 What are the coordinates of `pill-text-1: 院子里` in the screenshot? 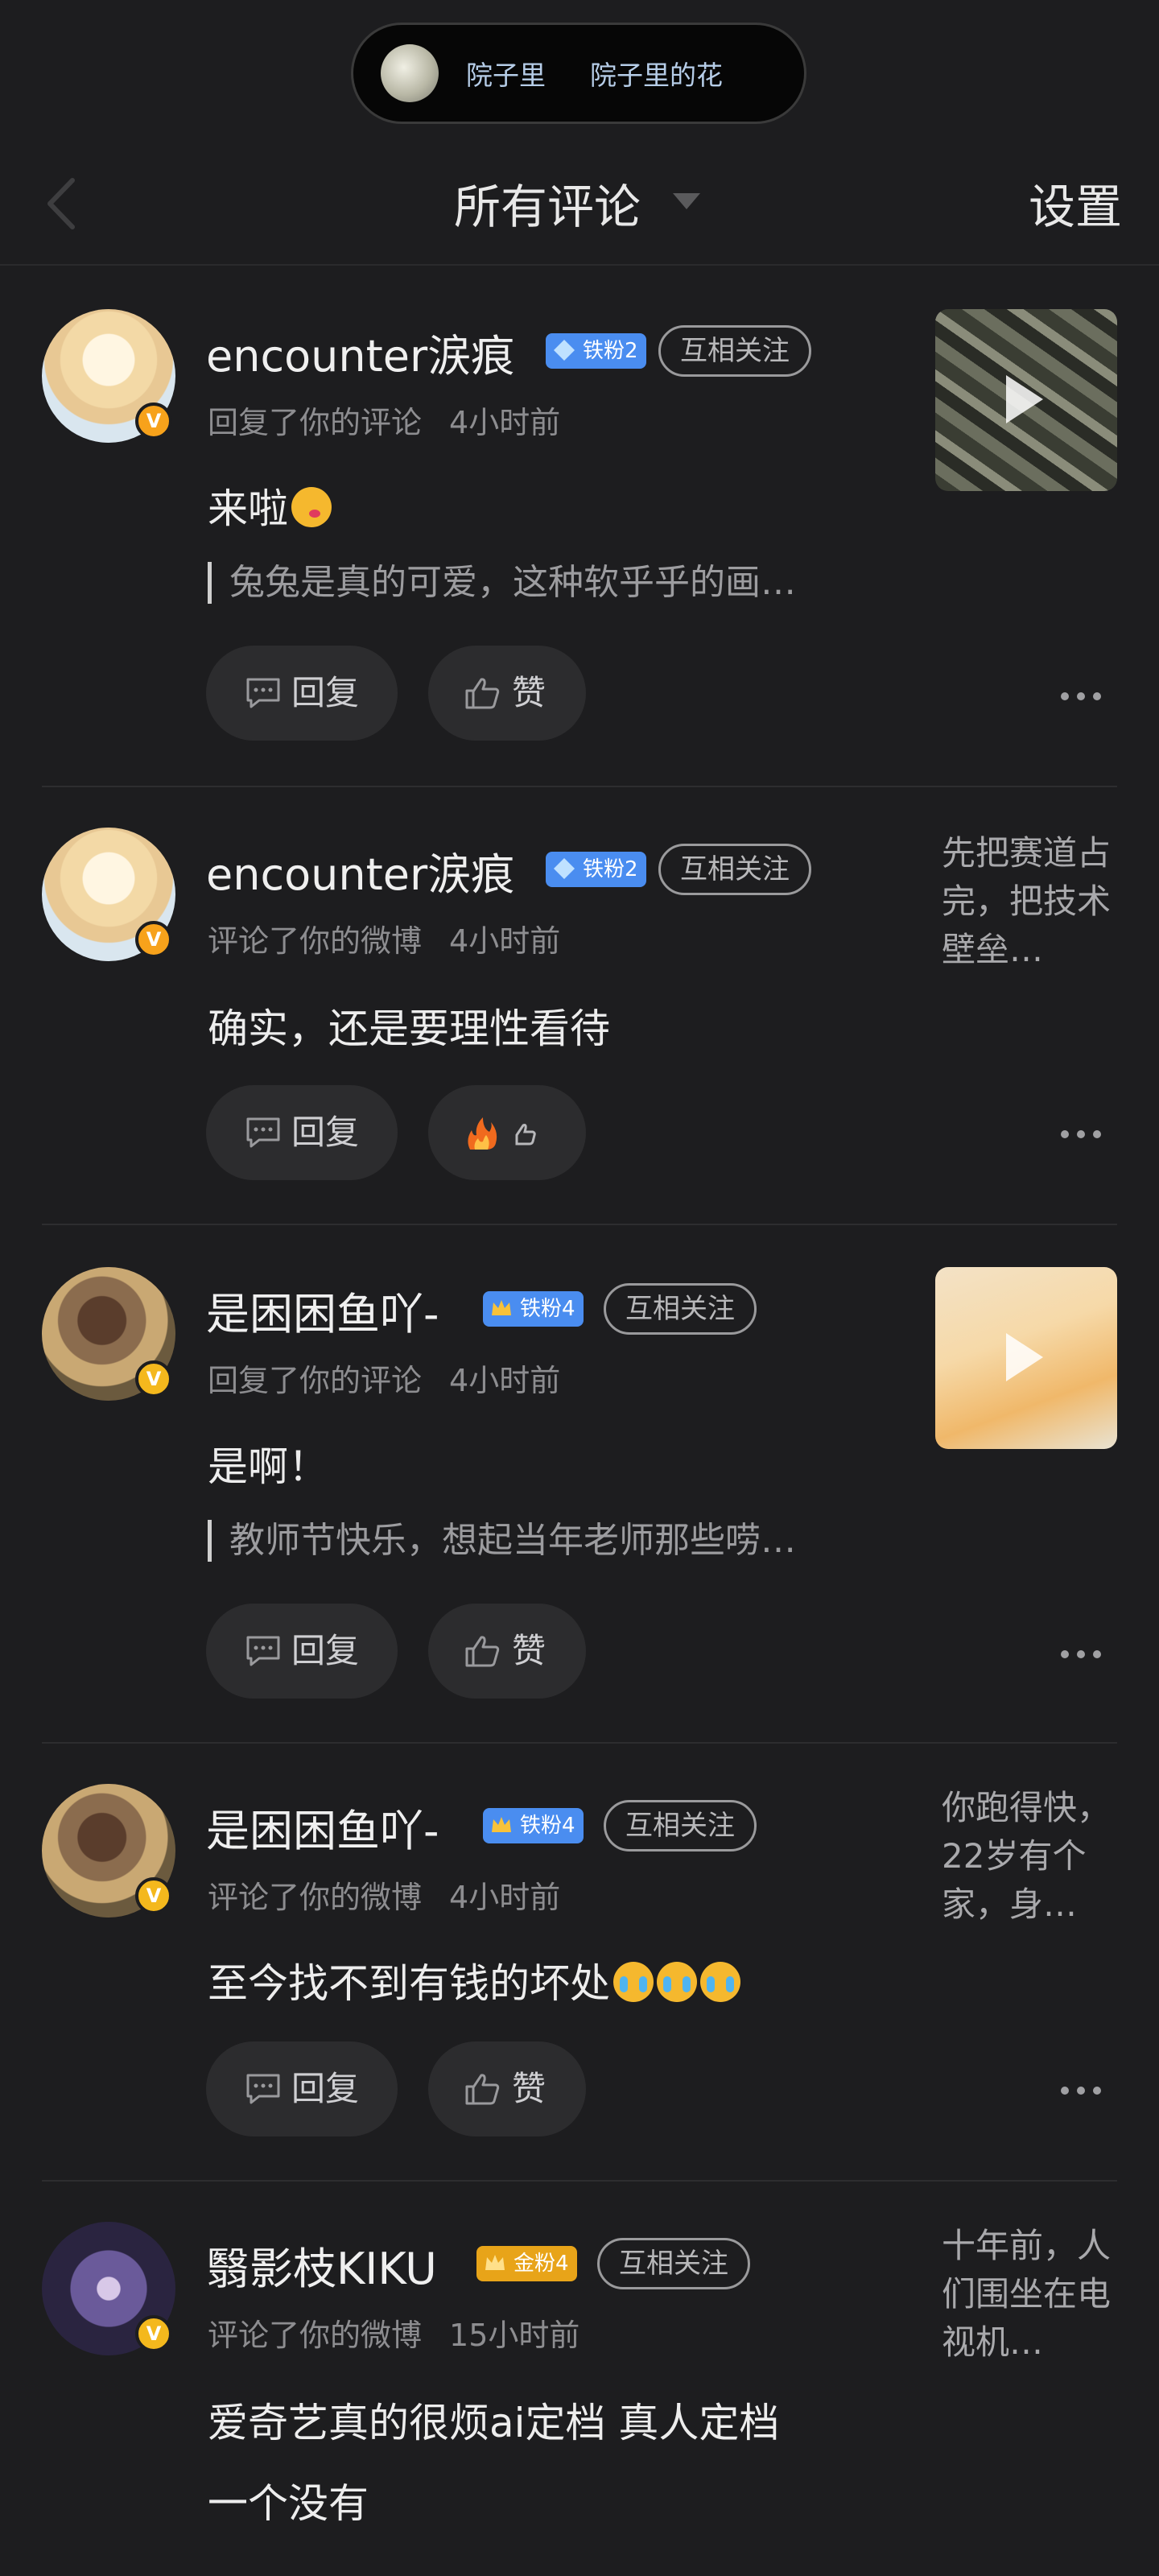 It's located at (506, 75).